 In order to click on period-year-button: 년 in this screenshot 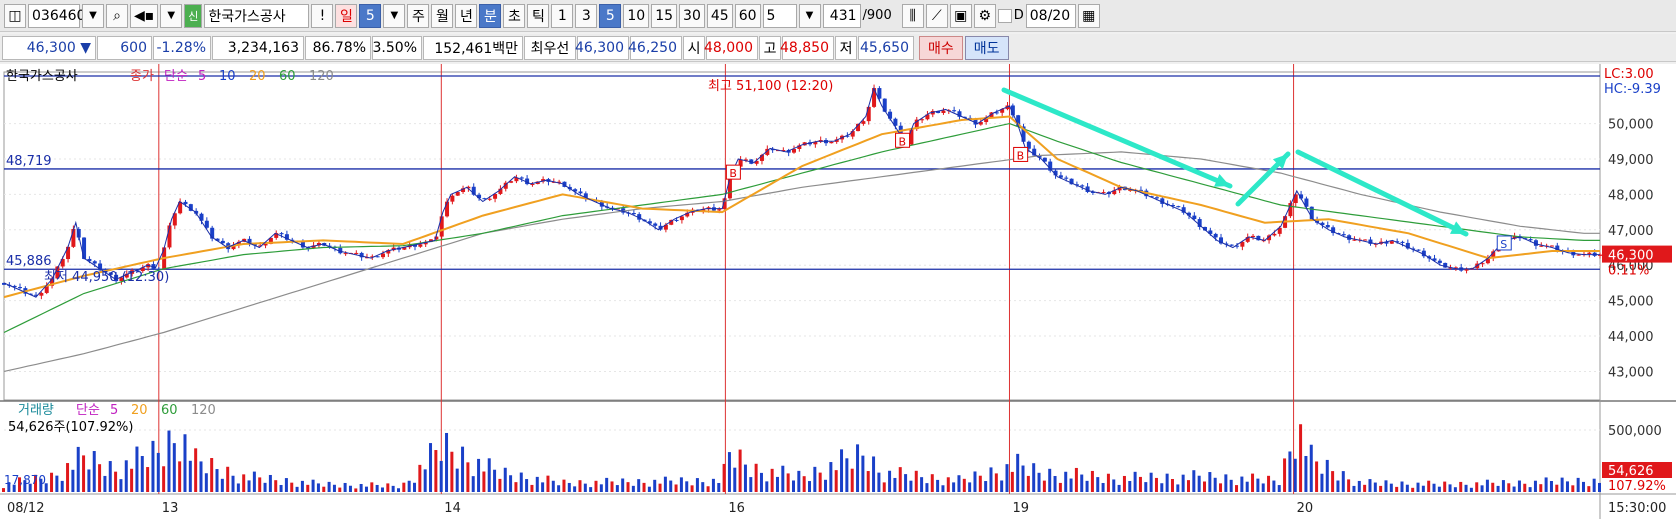, I will do `click(466, 15)`.